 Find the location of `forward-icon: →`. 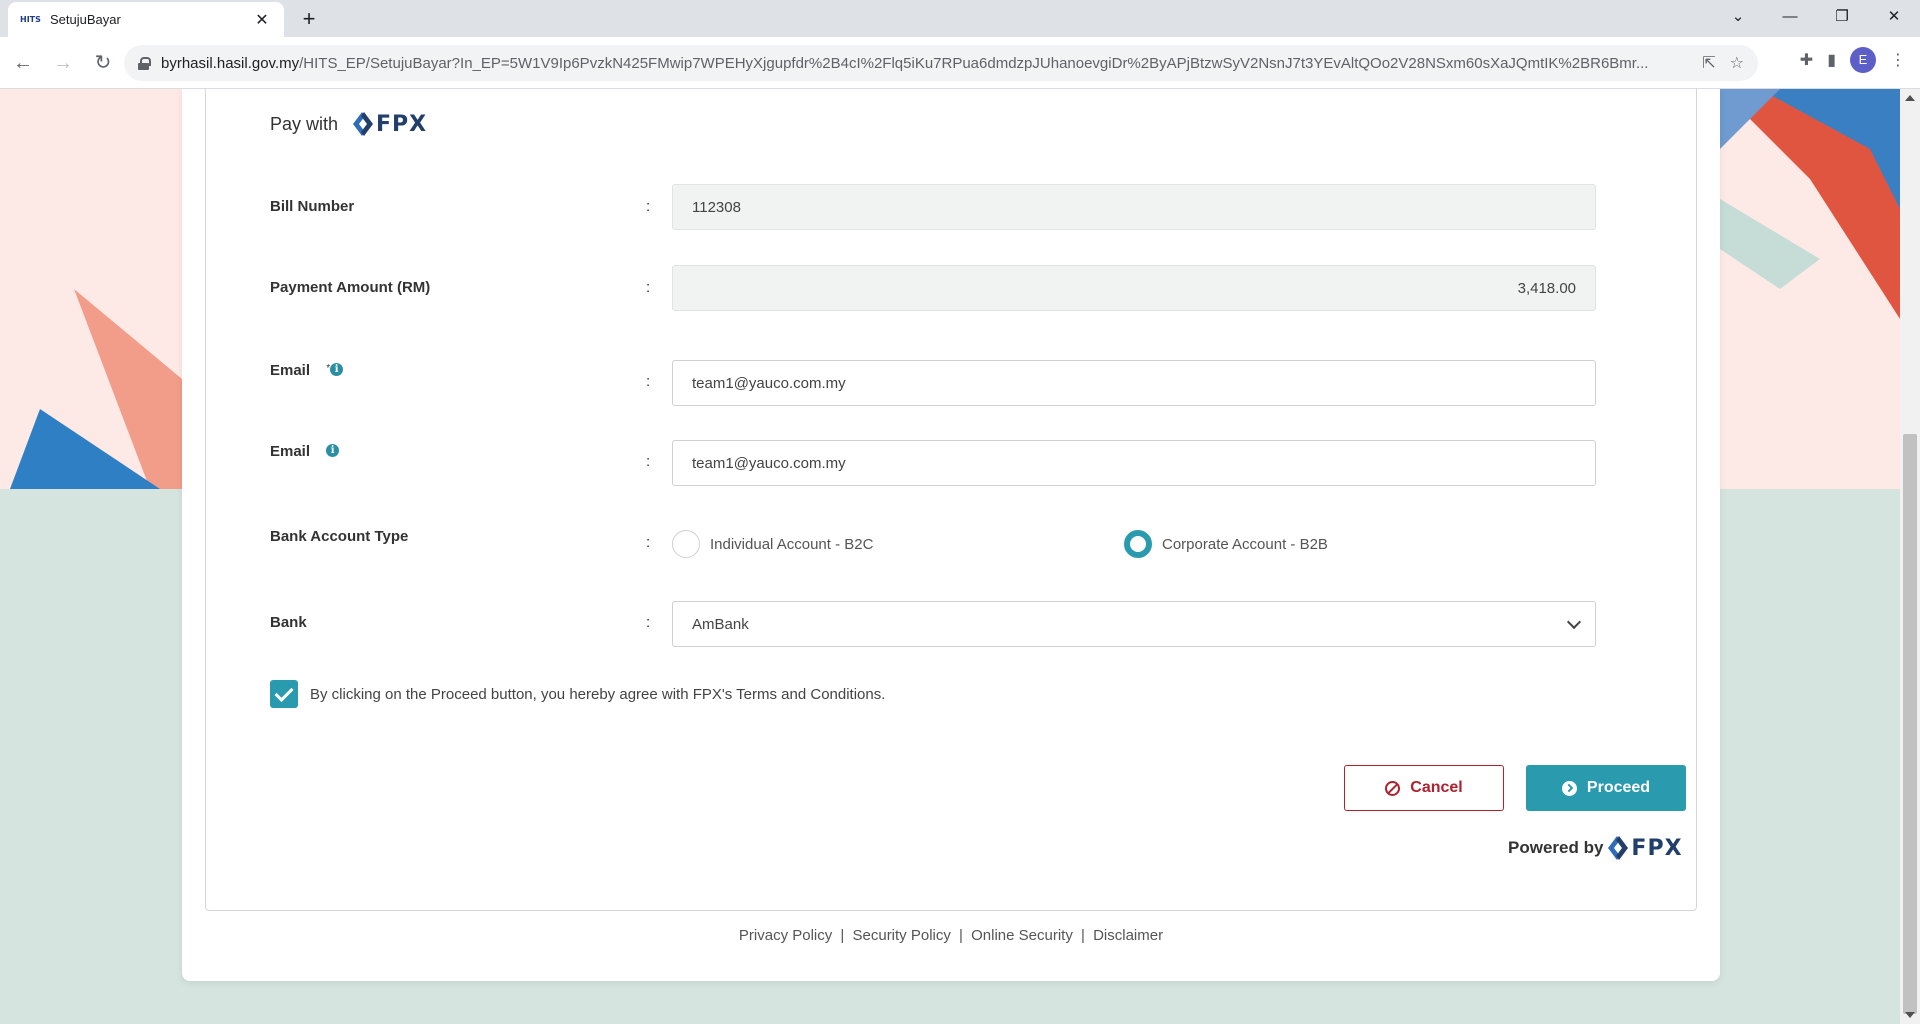

forward-icon: → is located at coordinates (63, 63).